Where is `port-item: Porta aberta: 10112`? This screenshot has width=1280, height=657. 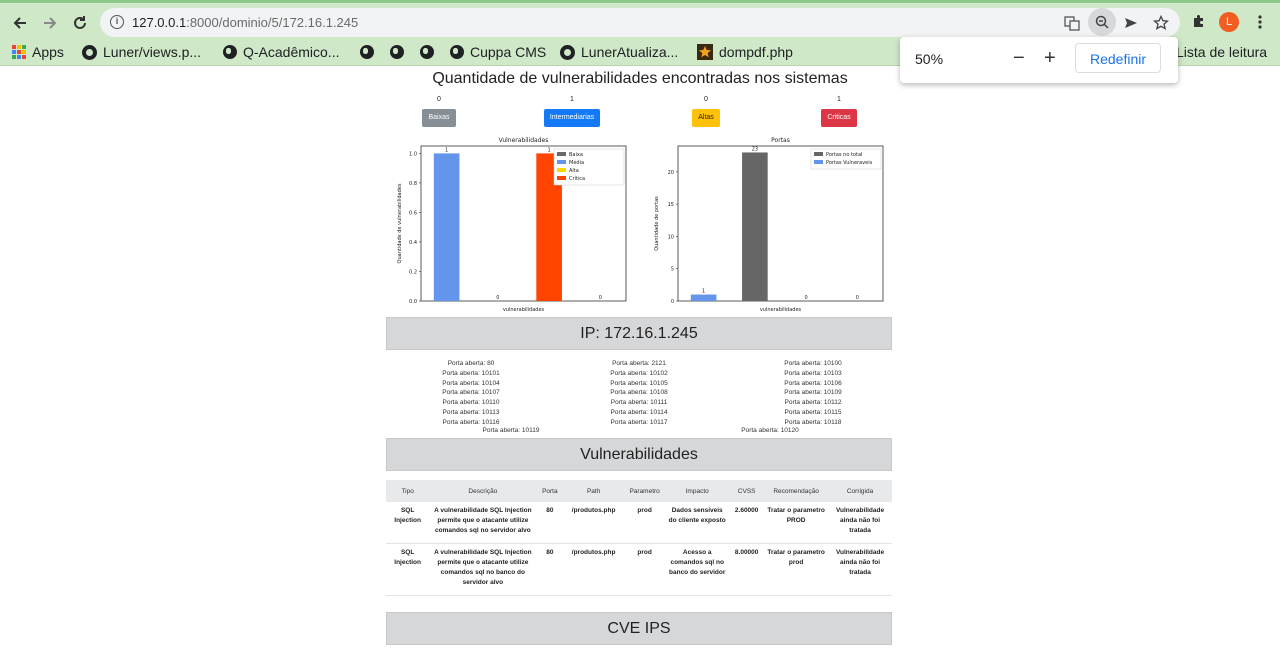
port-item: Porta aberta: 10112 is located at coordinates (813, 403).